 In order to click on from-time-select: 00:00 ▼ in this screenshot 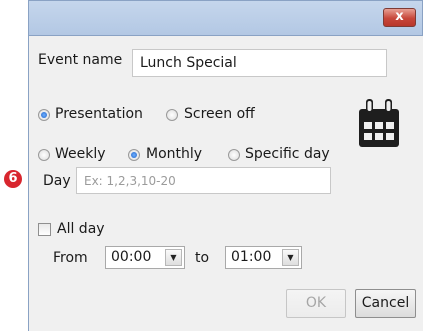, I will do `click(145, 257)`.